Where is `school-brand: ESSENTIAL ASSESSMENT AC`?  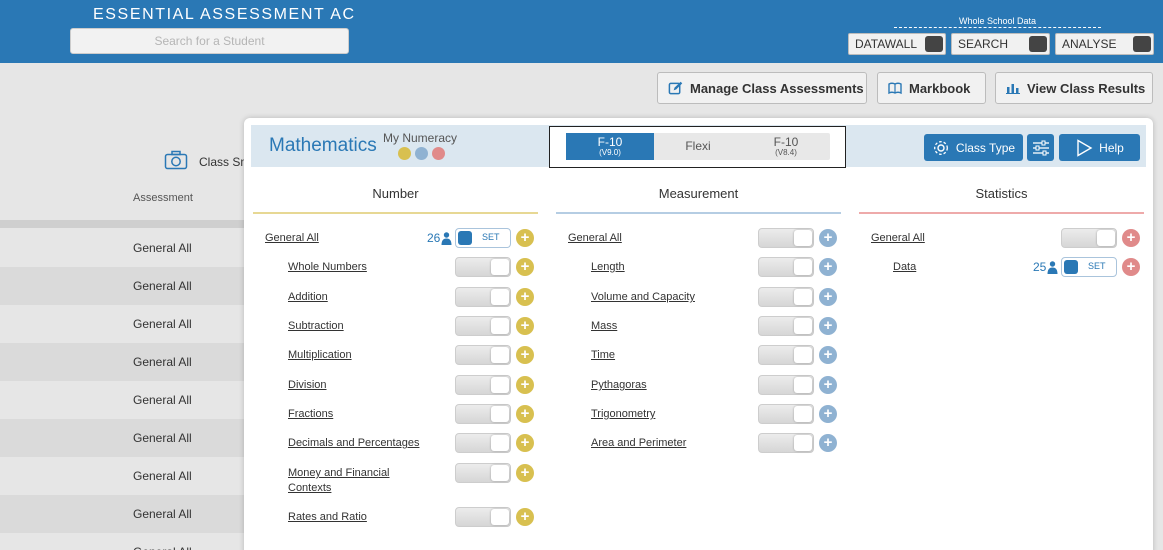 school-brand: ESSENTIAL ASSESSMENT AC is located at coordinates (224, 14).